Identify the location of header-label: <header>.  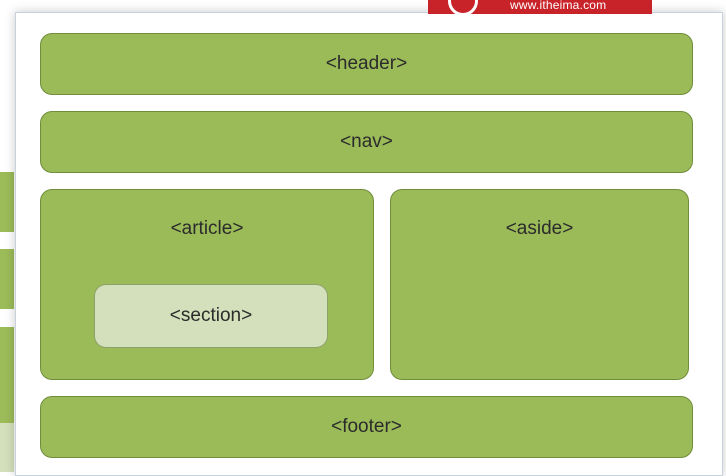
(366, 63).